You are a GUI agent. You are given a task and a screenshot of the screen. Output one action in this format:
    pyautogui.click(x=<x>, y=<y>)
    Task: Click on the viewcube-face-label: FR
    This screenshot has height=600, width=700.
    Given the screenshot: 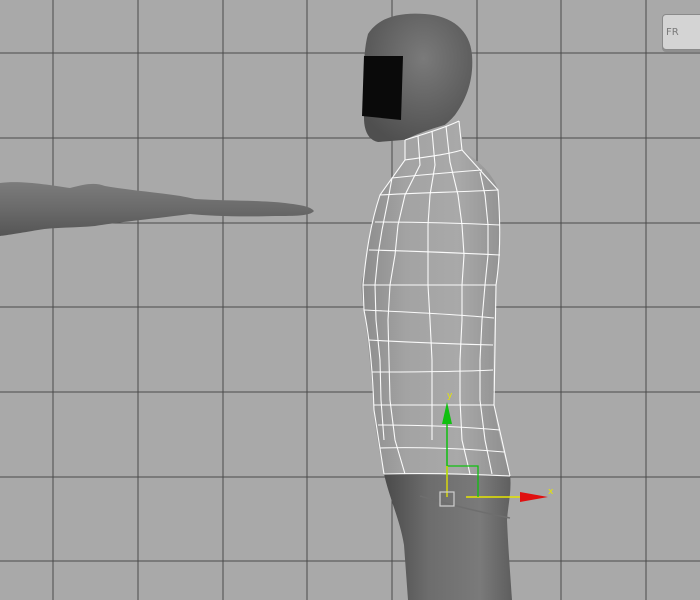 What is the action you would take?
    pyautogui.click(x=672, y=32)
    